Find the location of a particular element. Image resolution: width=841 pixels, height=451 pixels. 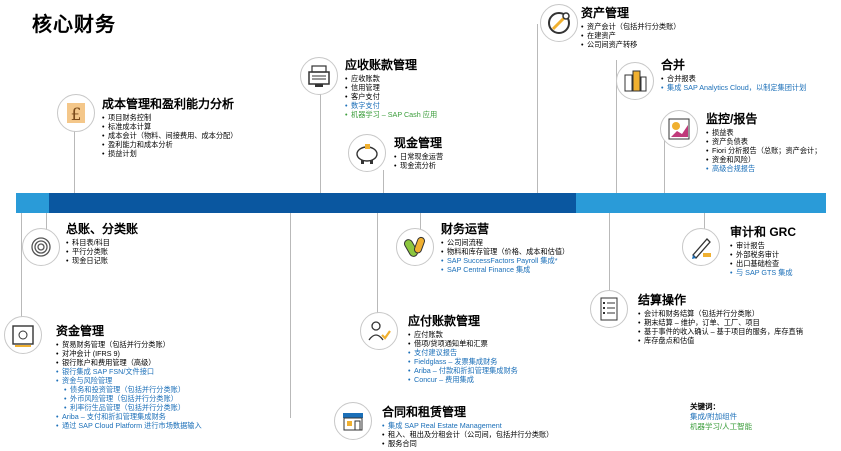

list-item: 数字支付 is located at coordinates (391, 105).